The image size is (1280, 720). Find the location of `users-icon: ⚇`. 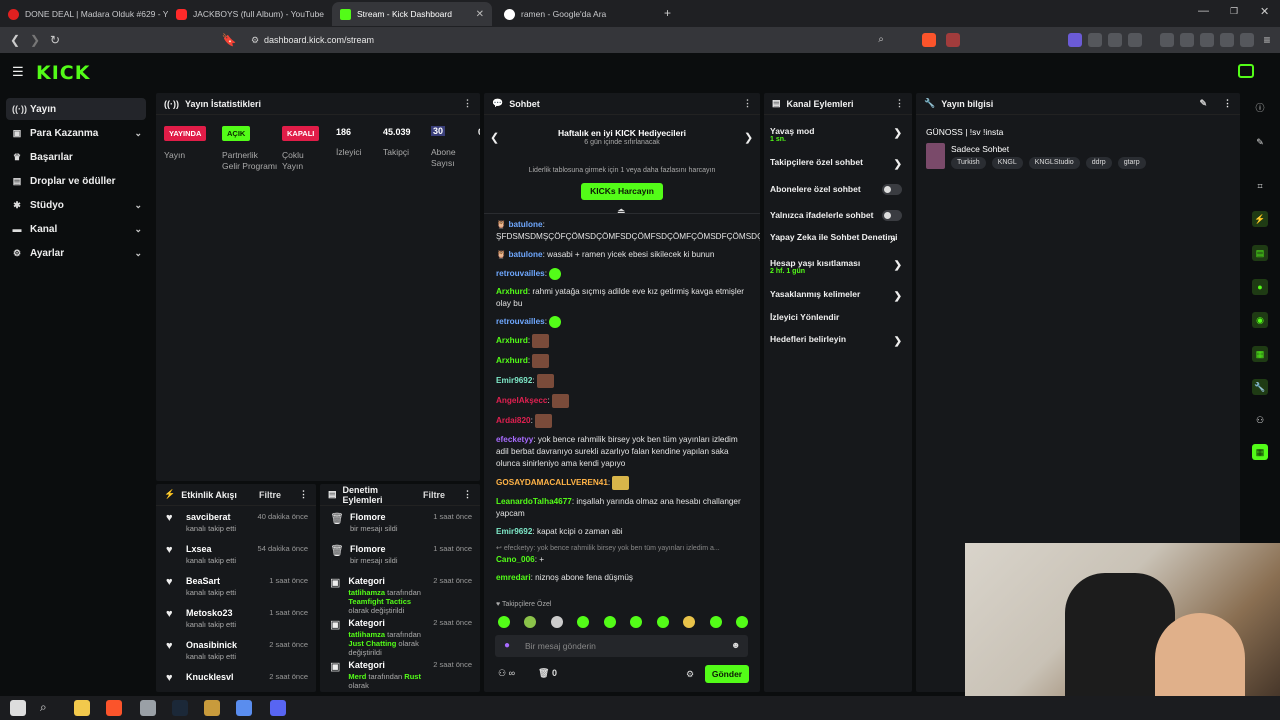

users-icon: ⚇ is located at coordinates (1260, 420).